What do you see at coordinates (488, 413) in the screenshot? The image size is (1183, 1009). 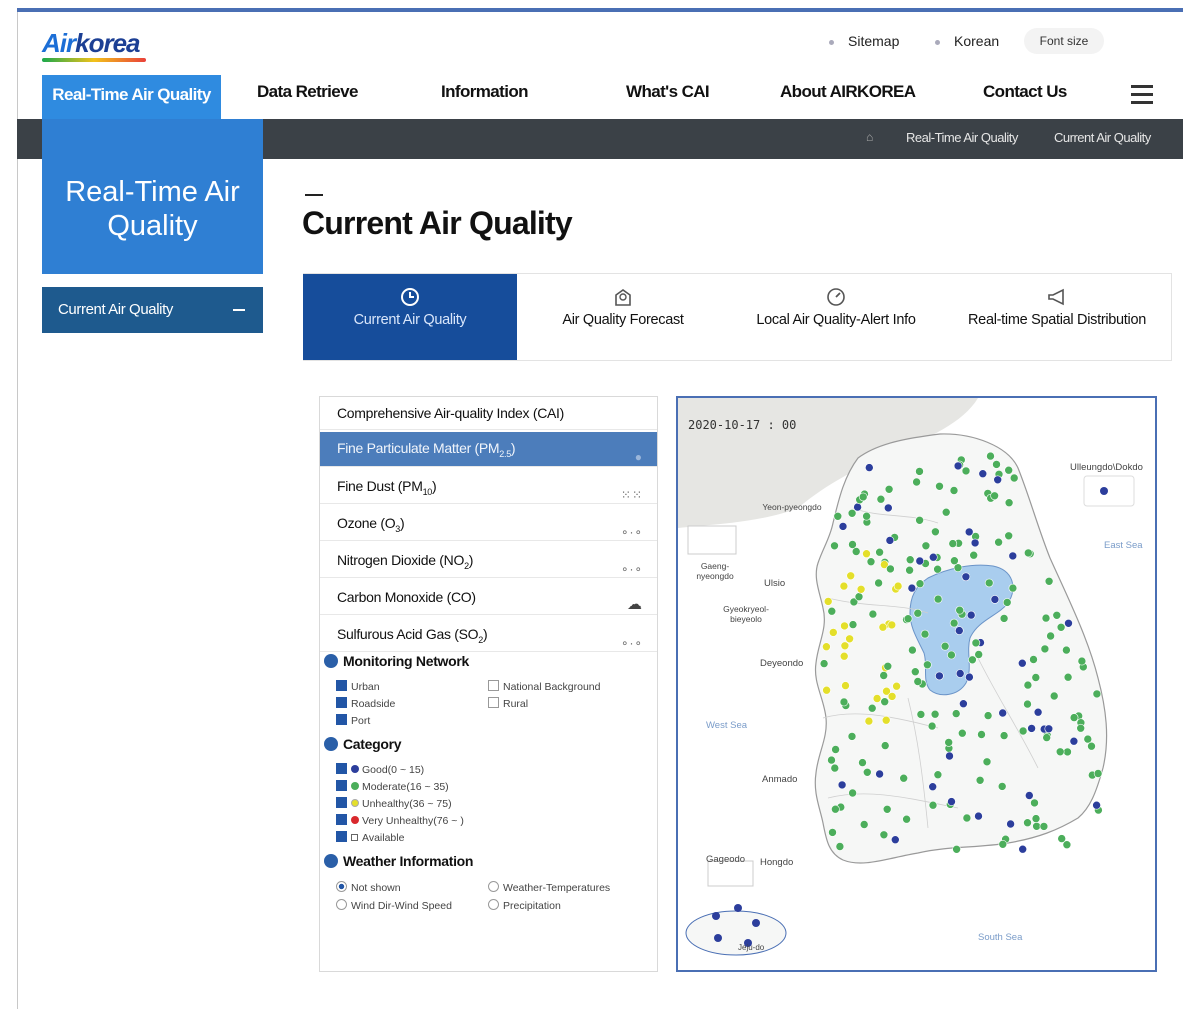 I see `pollutant-cai: Comprehensive Air-quality Index (CAI)` at bounding box center [488, 413].